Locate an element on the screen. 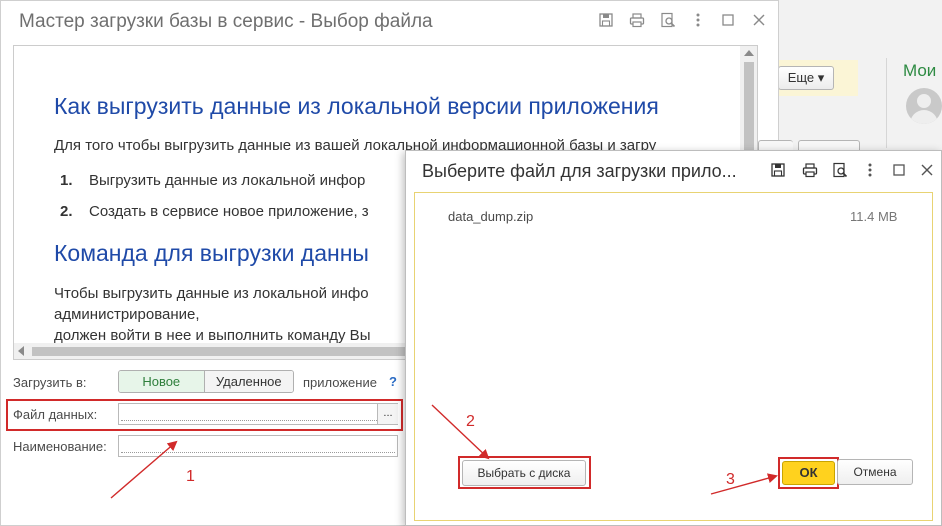  annotation-arrows is located at coordinates (444, 451).